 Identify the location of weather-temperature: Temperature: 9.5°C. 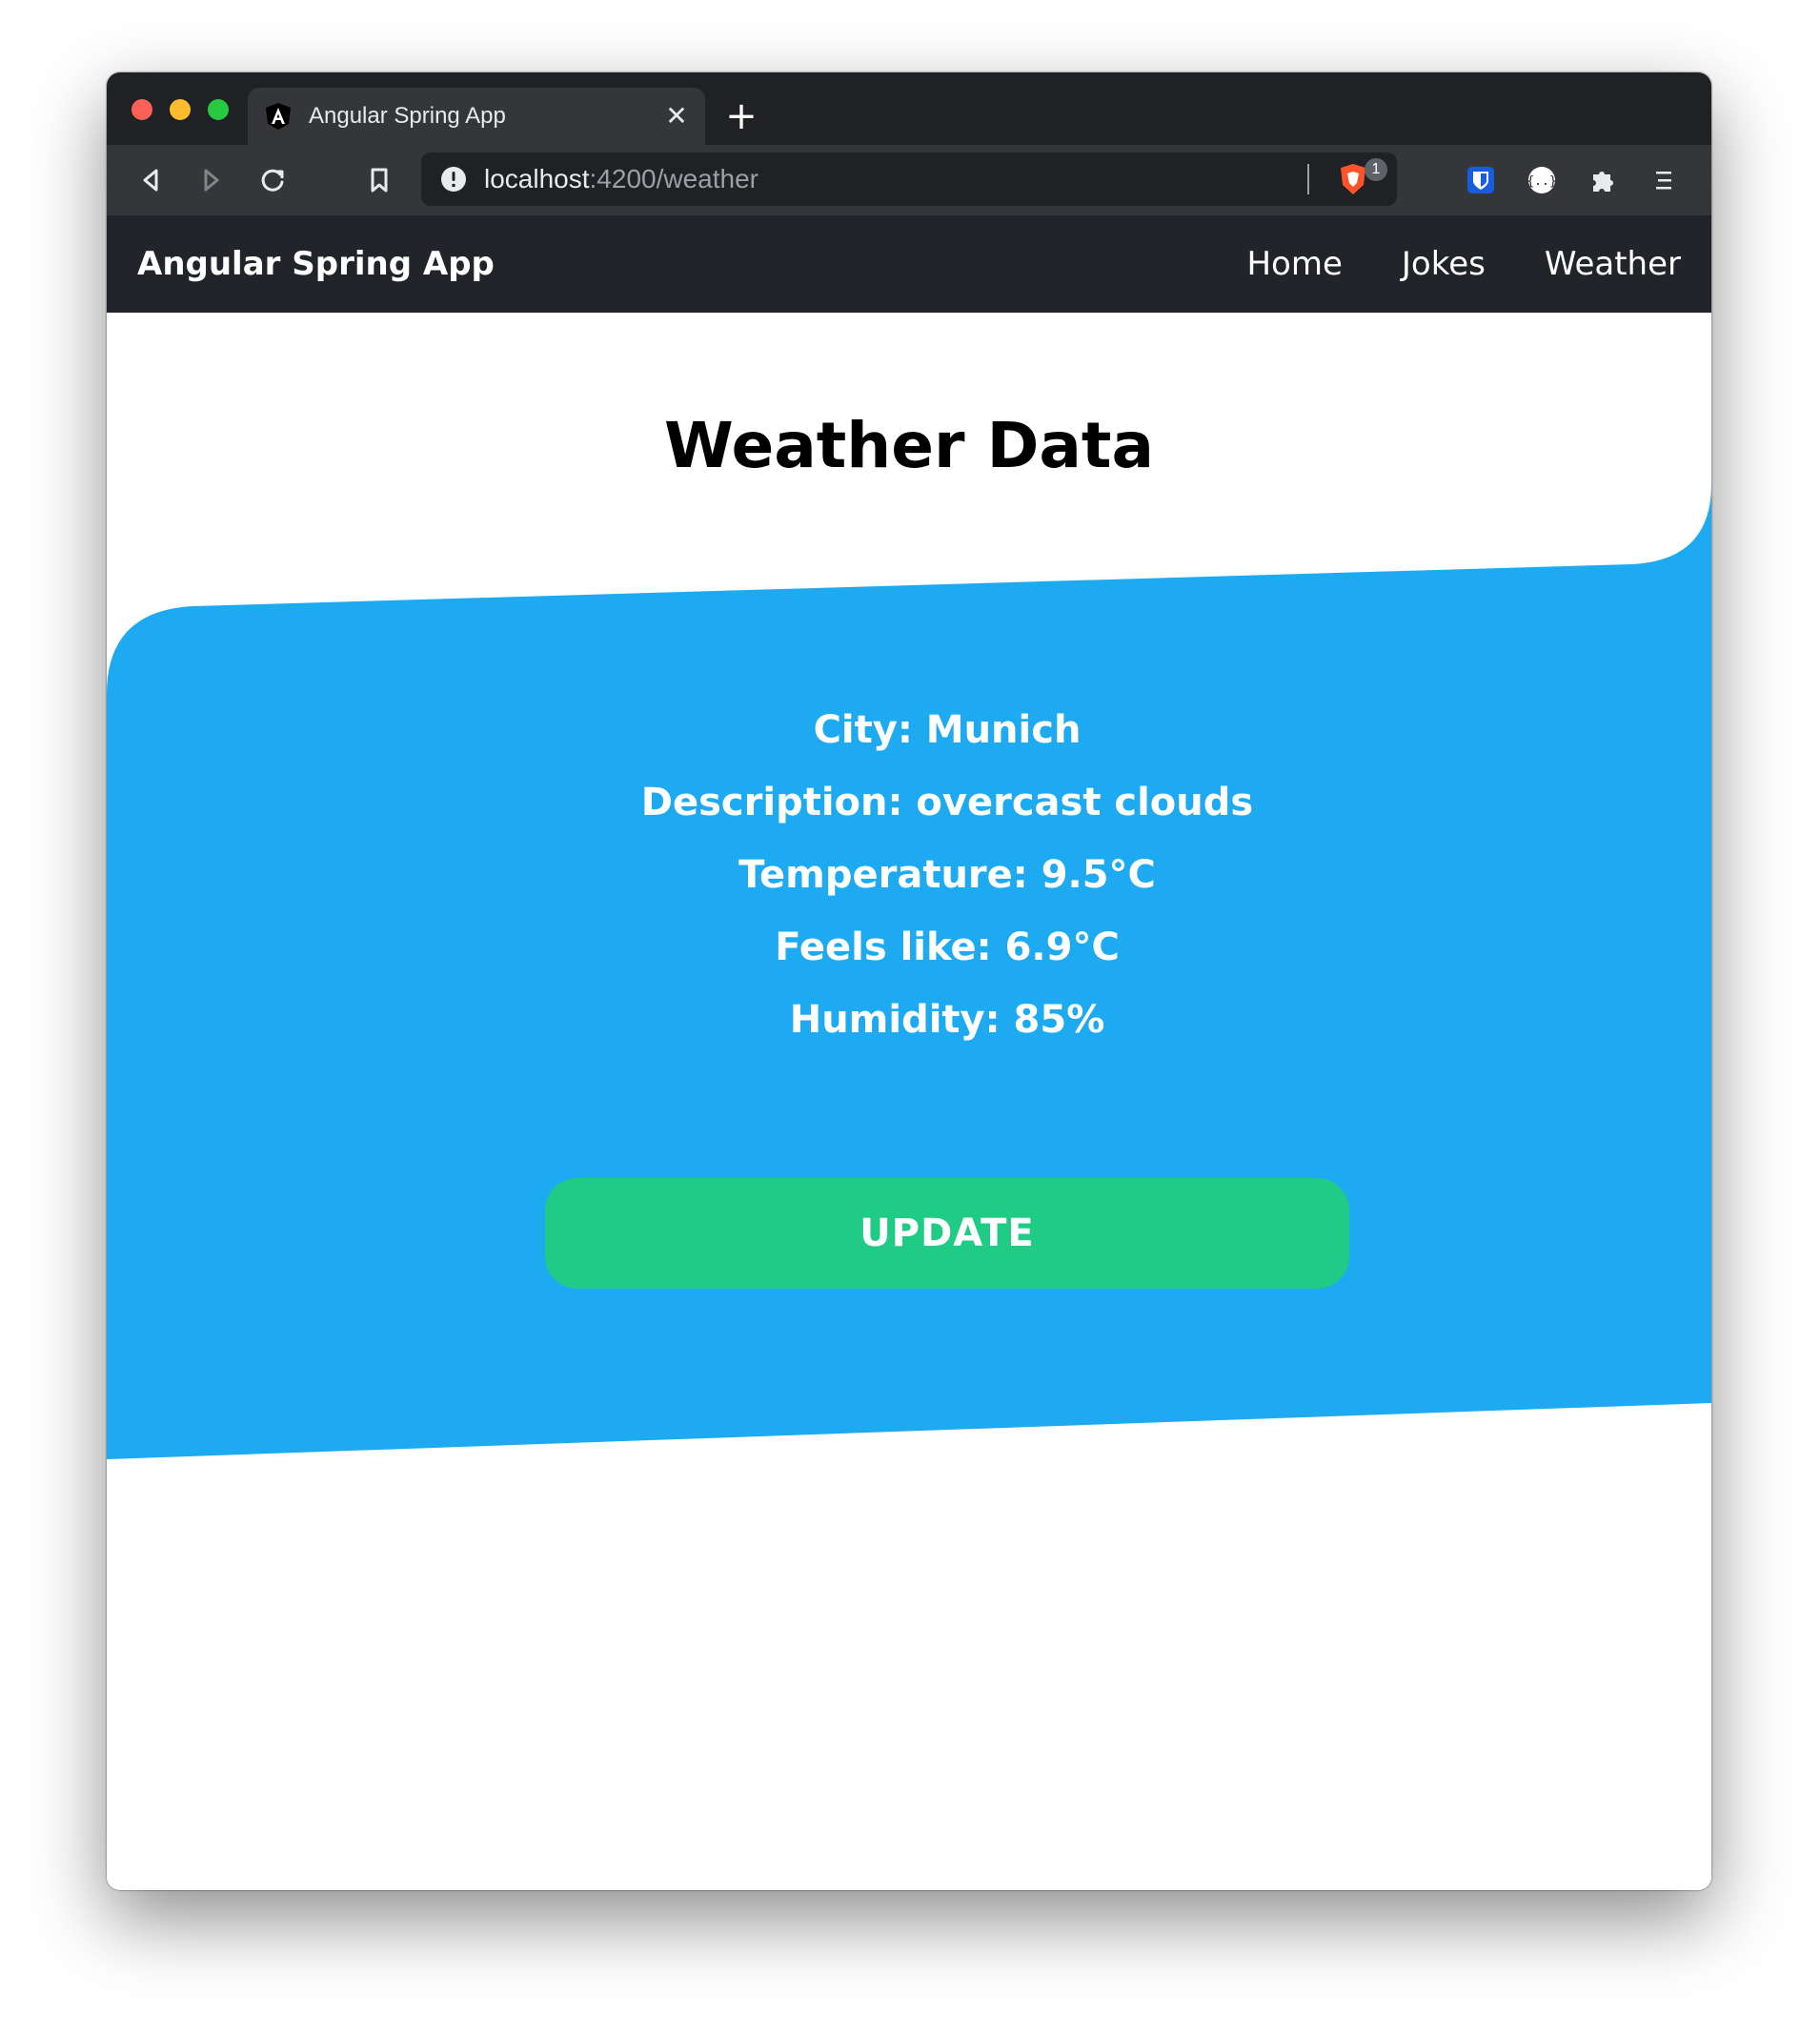
(947, 875).